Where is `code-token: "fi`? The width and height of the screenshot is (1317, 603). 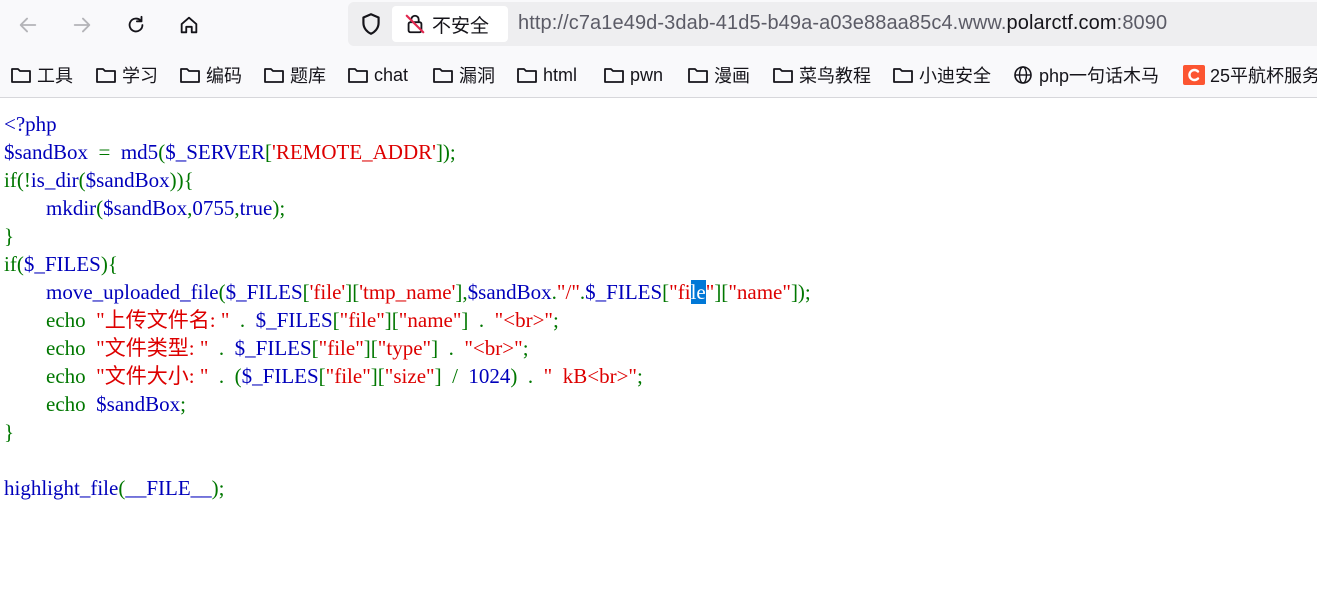
code-token: "fi is located at coordinates (680, 292).